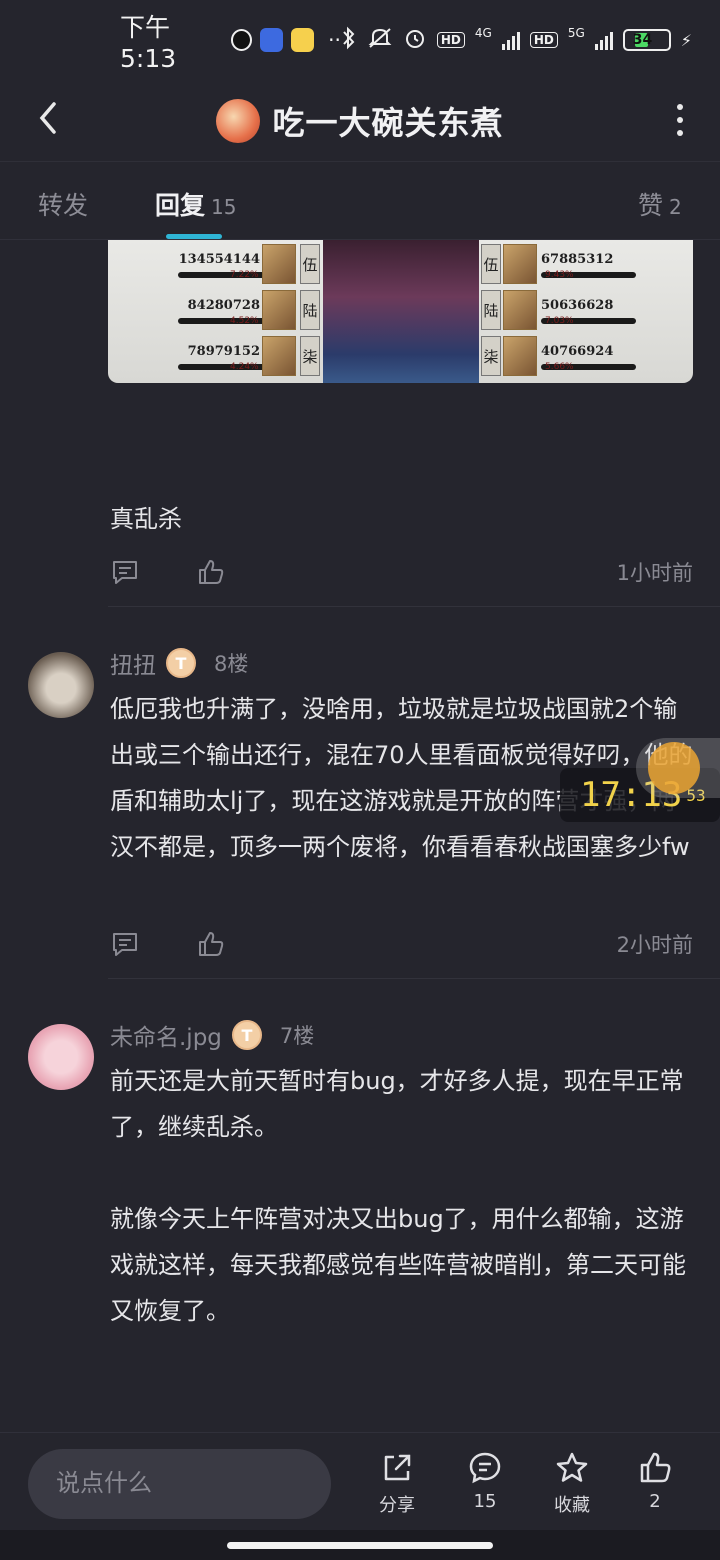 This screenshot has height=1560, width=720. I want to click on tab-bar: 转发 回复 15 赞2, so click(360, 201).